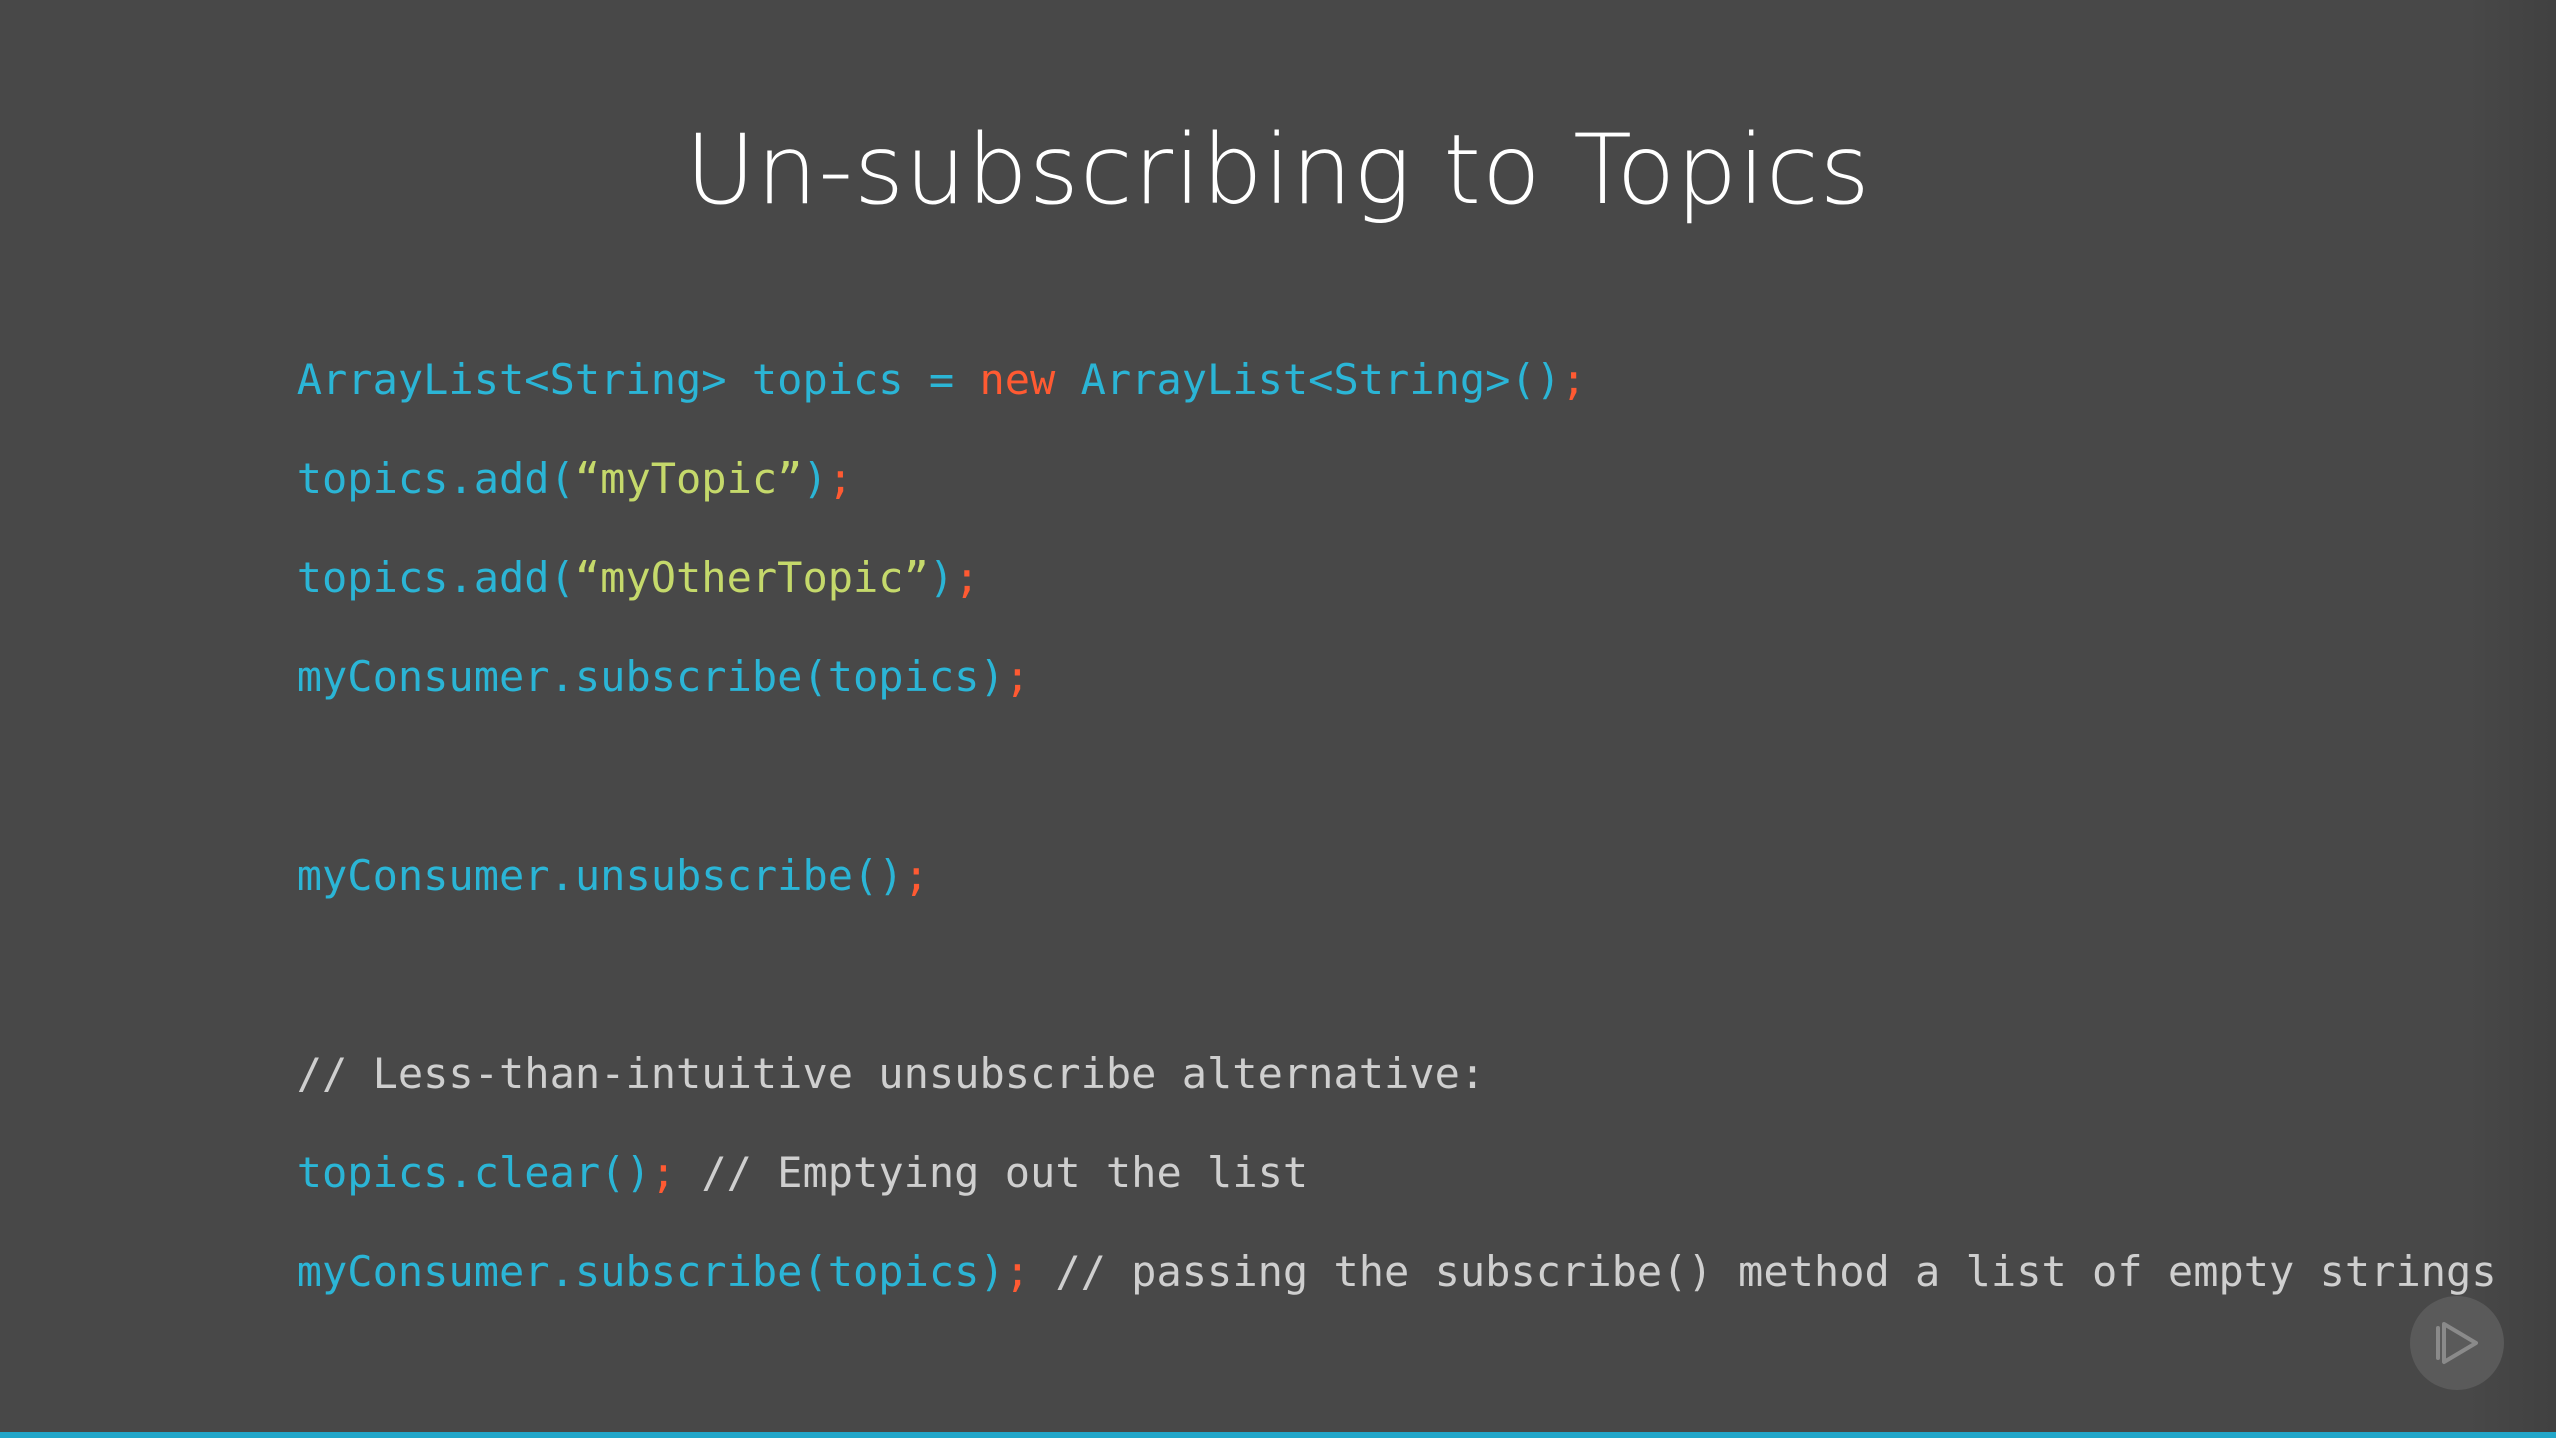 The height and width of the screenshot is (1438, 2556). What do you see at coordinates (1278, 1435) in the screenshot?
I see `video-progress-bar` at bounding box center [1278, 1435].